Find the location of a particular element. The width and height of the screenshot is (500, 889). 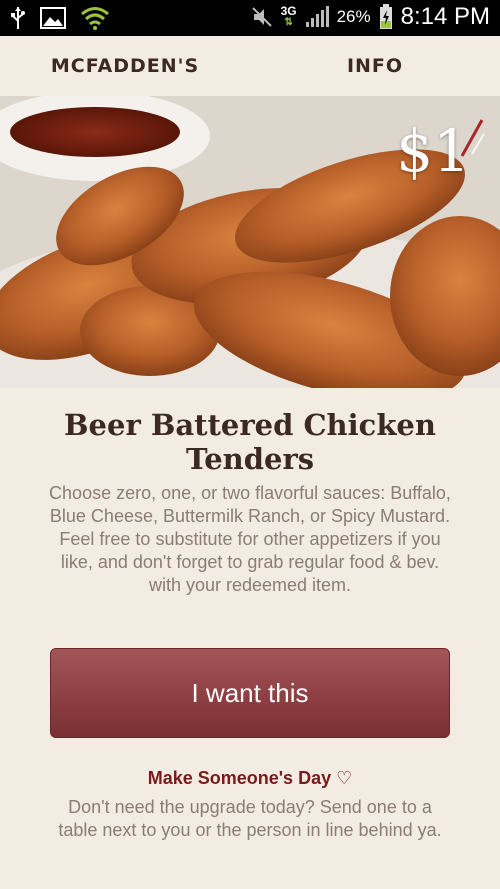

status-bar-system: 3G ⇅ 26% 8:14 PM is located at coordinates (370, 17).